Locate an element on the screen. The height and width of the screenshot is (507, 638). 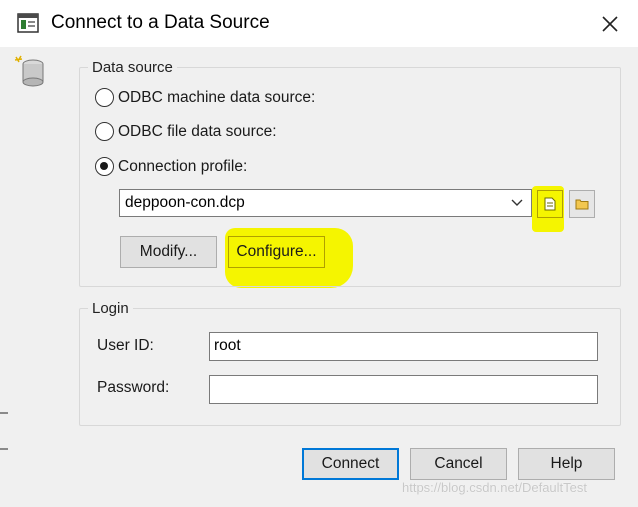
user-id-field: root is located at coordinates (403, 346).